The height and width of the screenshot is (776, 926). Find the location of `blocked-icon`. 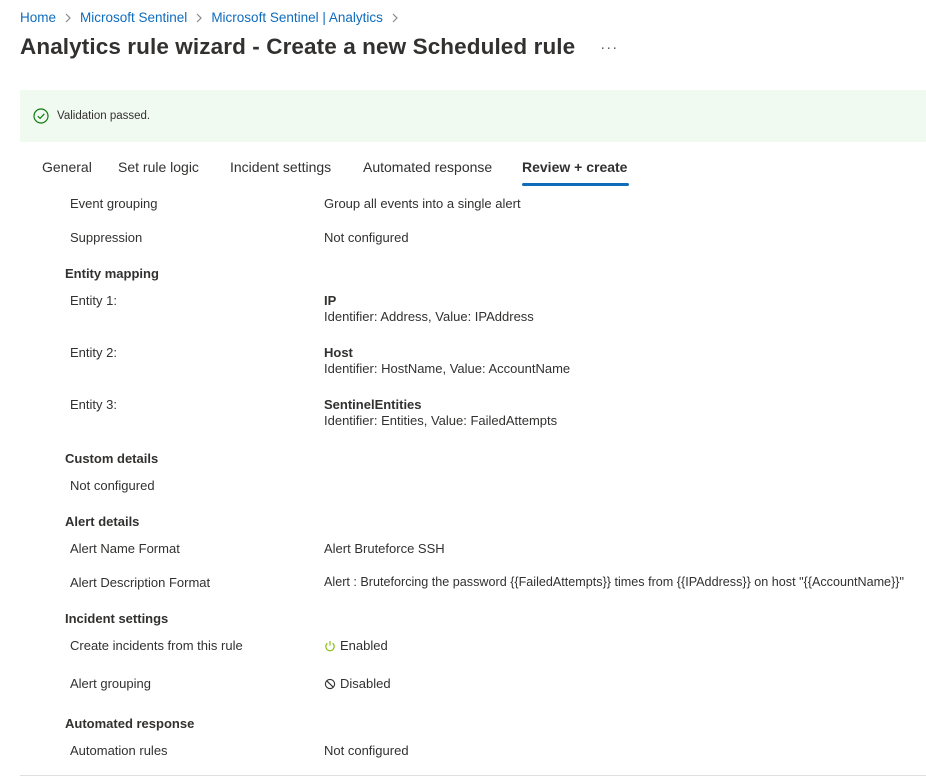

blocked-icon is located at coordinates (330, 684).